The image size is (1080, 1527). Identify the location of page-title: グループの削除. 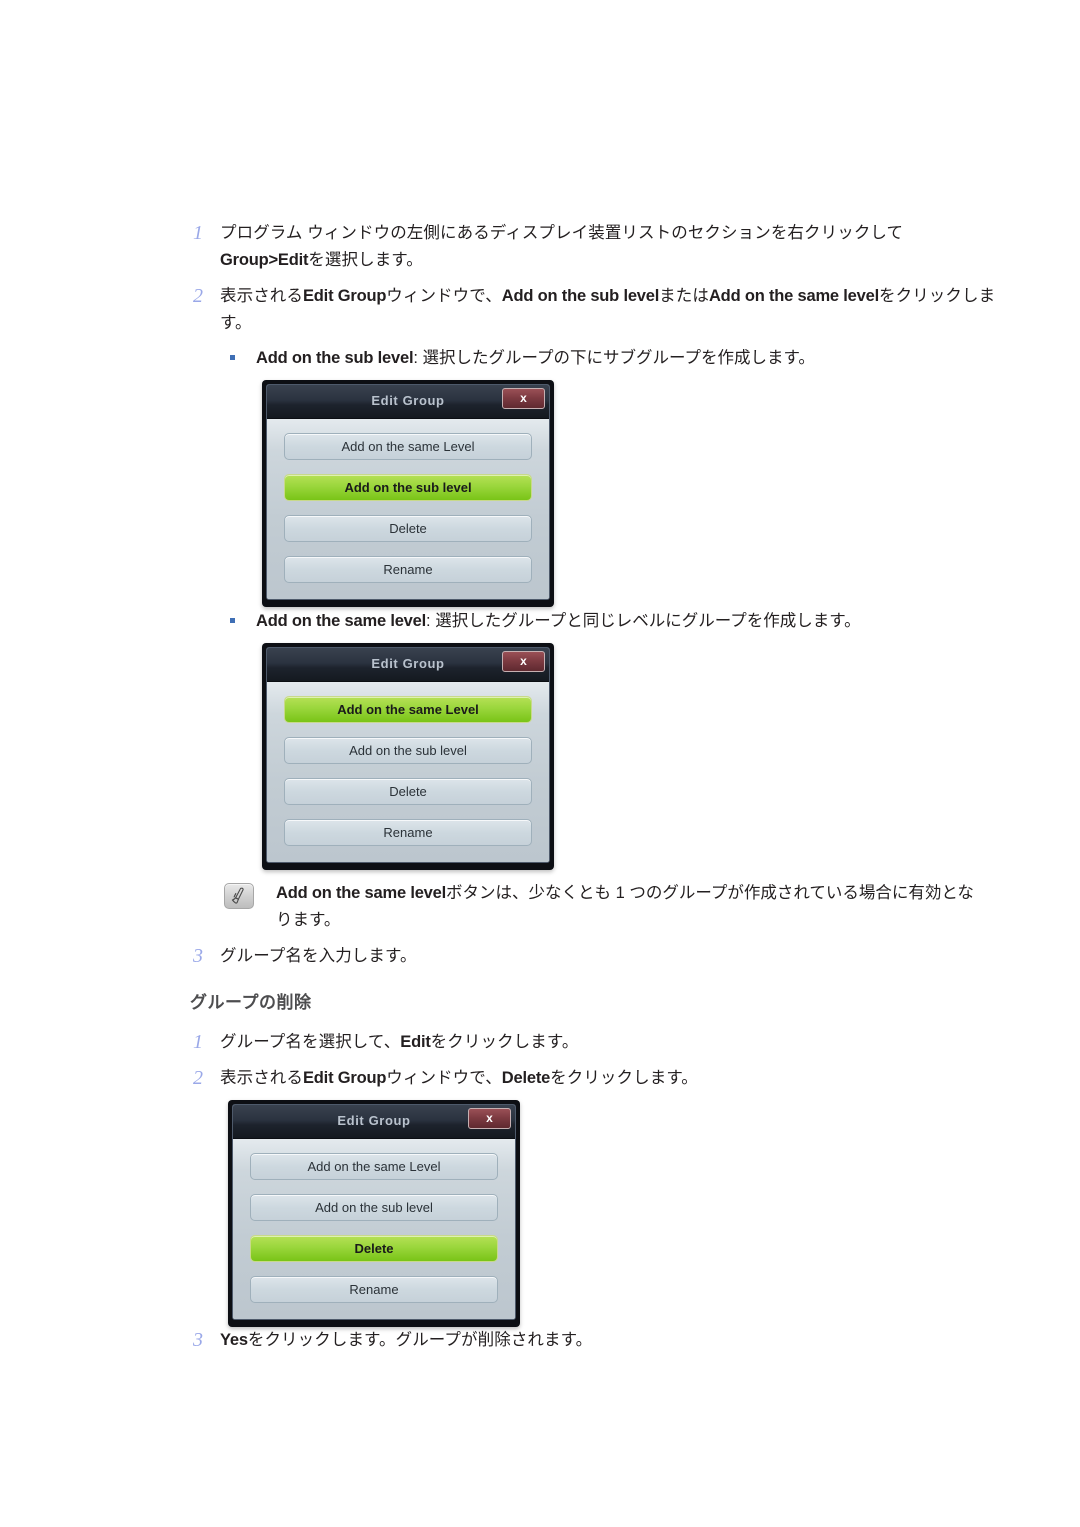
(251, 1002).